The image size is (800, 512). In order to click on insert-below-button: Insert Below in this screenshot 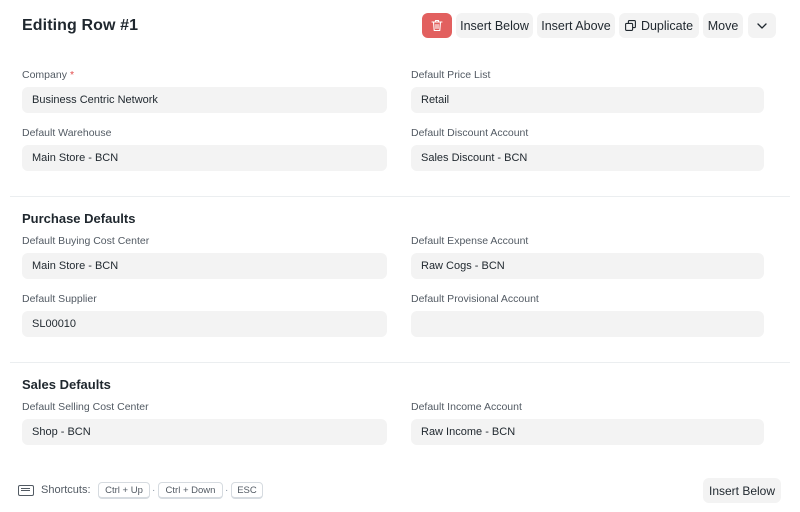, I will do `click(494, 25)`.